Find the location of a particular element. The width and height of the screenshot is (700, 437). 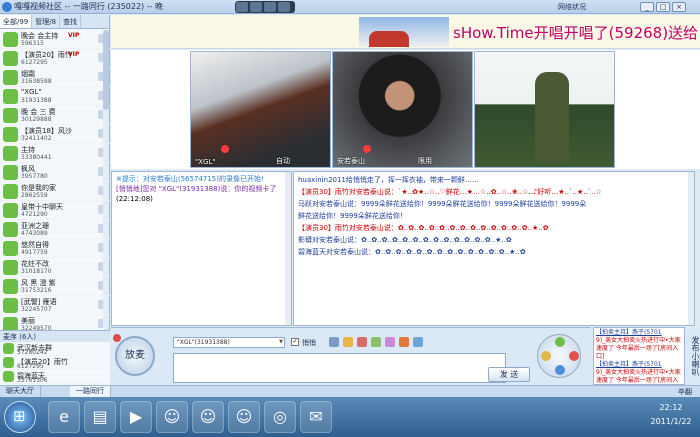

chat-controls: 放麦 "XGL"(31931388) ✓ 悄悄 发 送 is located at coordinates (351, 356).